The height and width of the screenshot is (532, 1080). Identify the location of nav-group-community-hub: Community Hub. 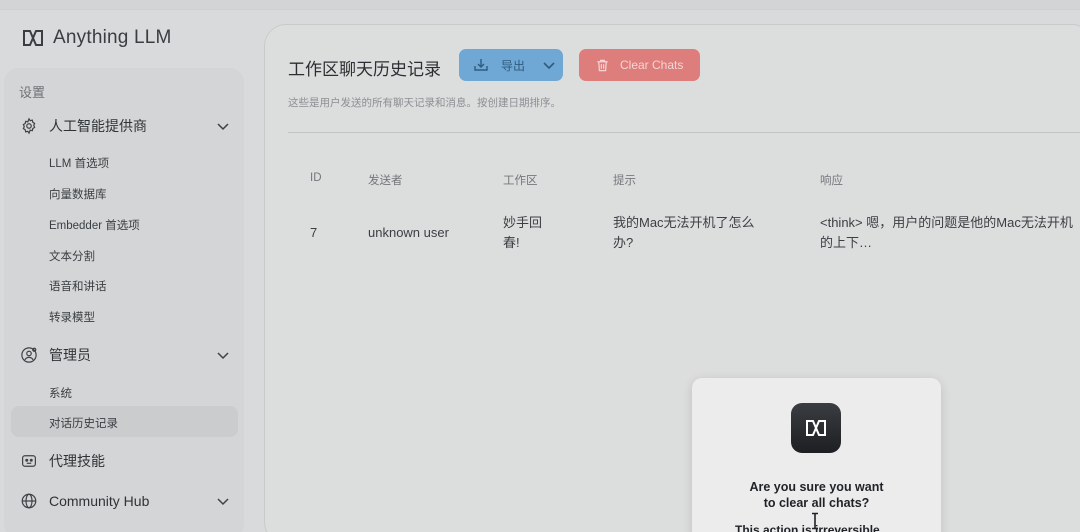
(125, 501).